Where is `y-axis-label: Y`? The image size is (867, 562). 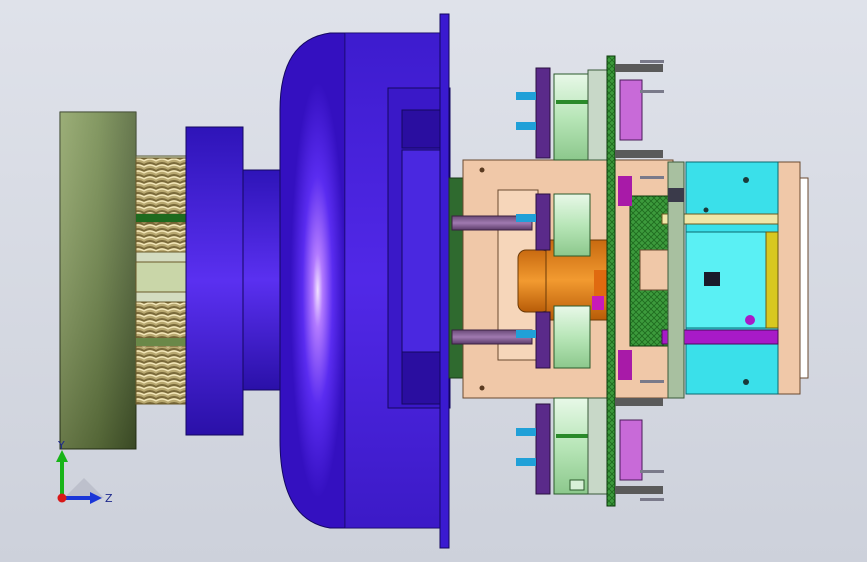 y-axis-label: Y is located at coordinates (61, 445).